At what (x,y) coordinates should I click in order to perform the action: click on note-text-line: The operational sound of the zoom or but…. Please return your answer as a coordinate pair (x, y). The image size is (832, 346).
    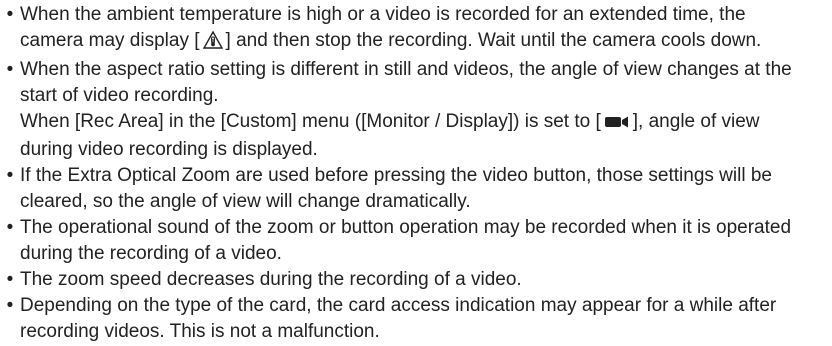
    Looking at the image, I should click on (406, 227).